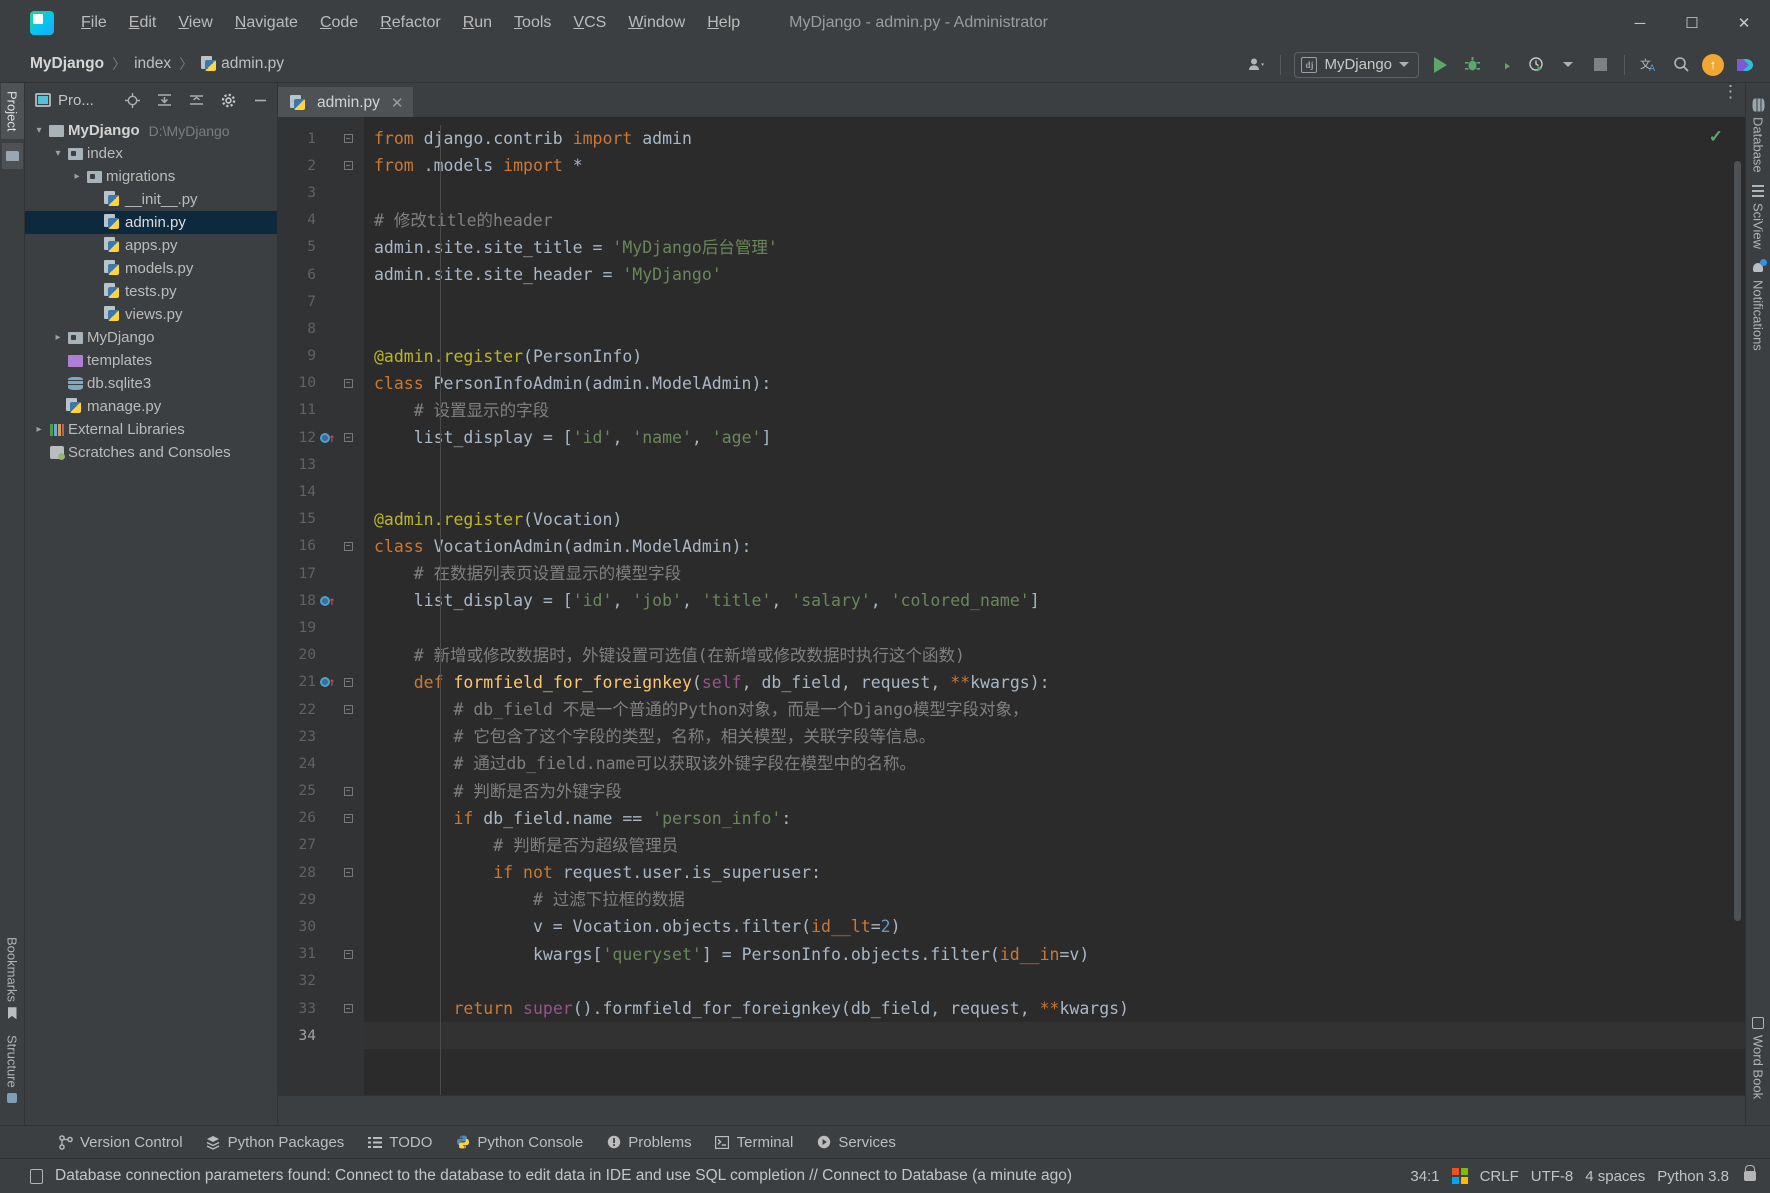 Image resolution: width=1770 pixels, height=1193 pixels. What do you see at coordinates (1758, 306) in the screenshot?
I see `sidebar-item-notifications: Notifications` at bounding box center [1758, 306].